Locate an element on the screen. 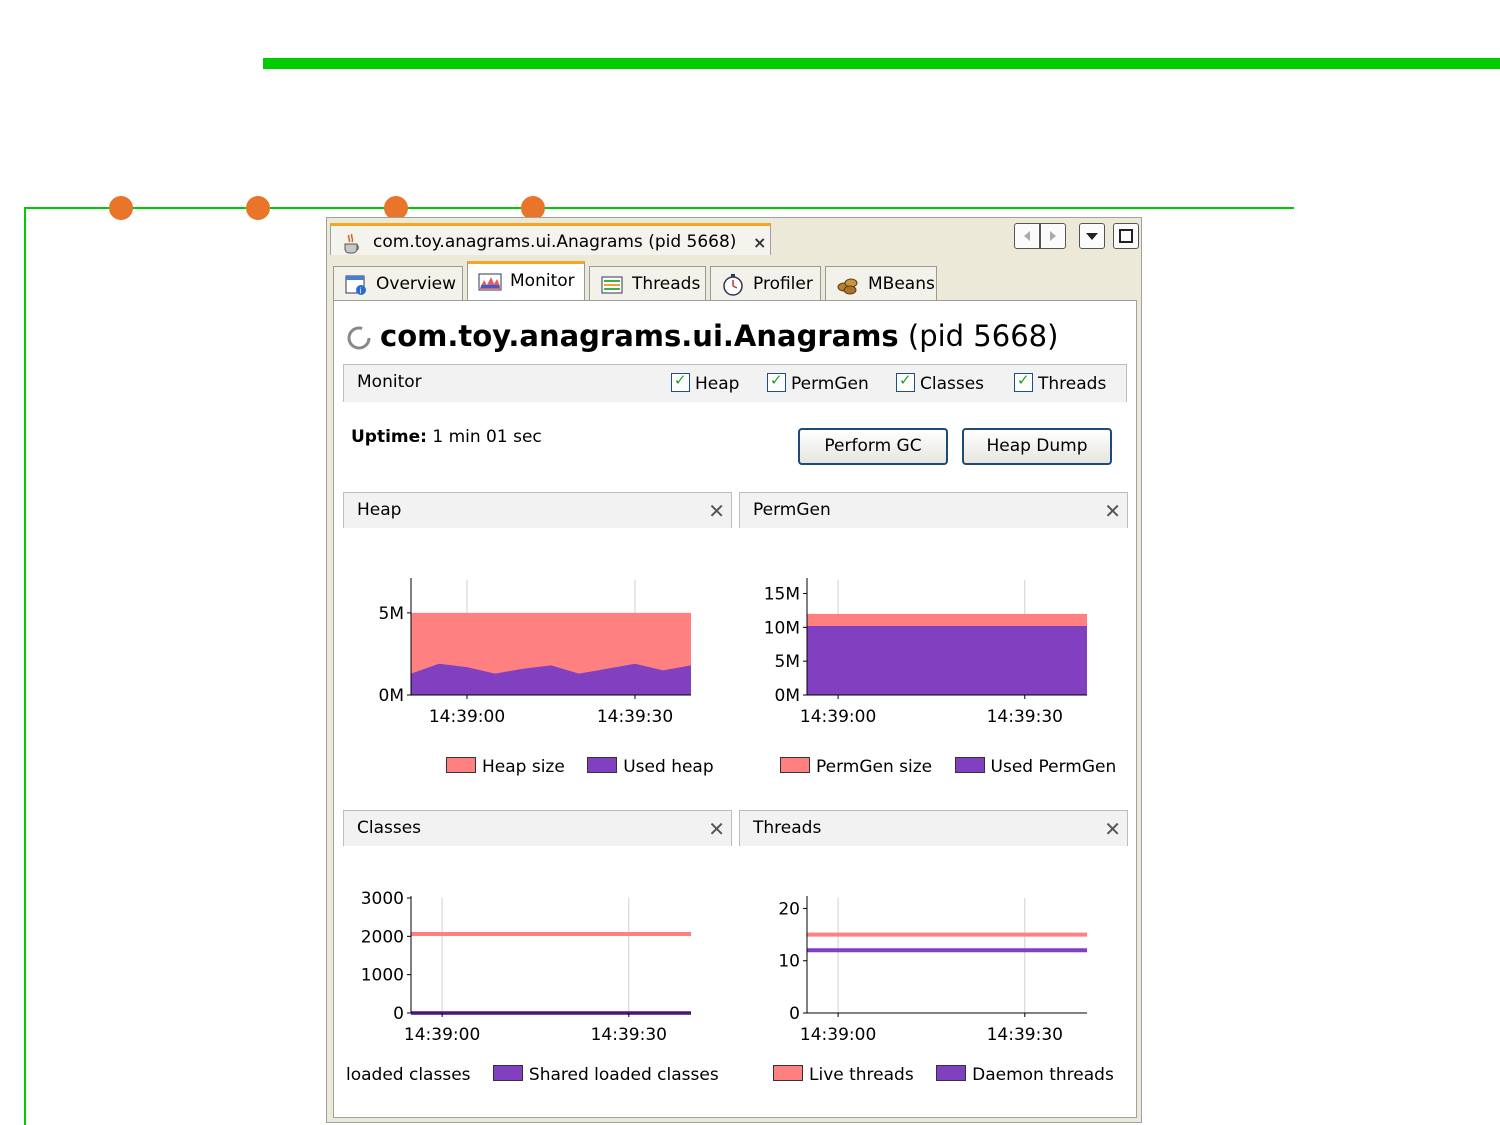 The height and width of the screenshot is (1125, 1500). permgen-legend: PermGen size Used PermGen is located at coordinates (948, 767).